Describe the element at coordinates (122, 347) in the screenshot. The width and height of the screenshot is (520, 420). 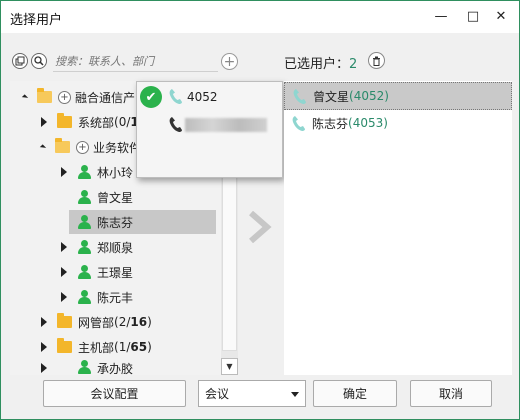
I see `tree-node-count: (1/` at that location.